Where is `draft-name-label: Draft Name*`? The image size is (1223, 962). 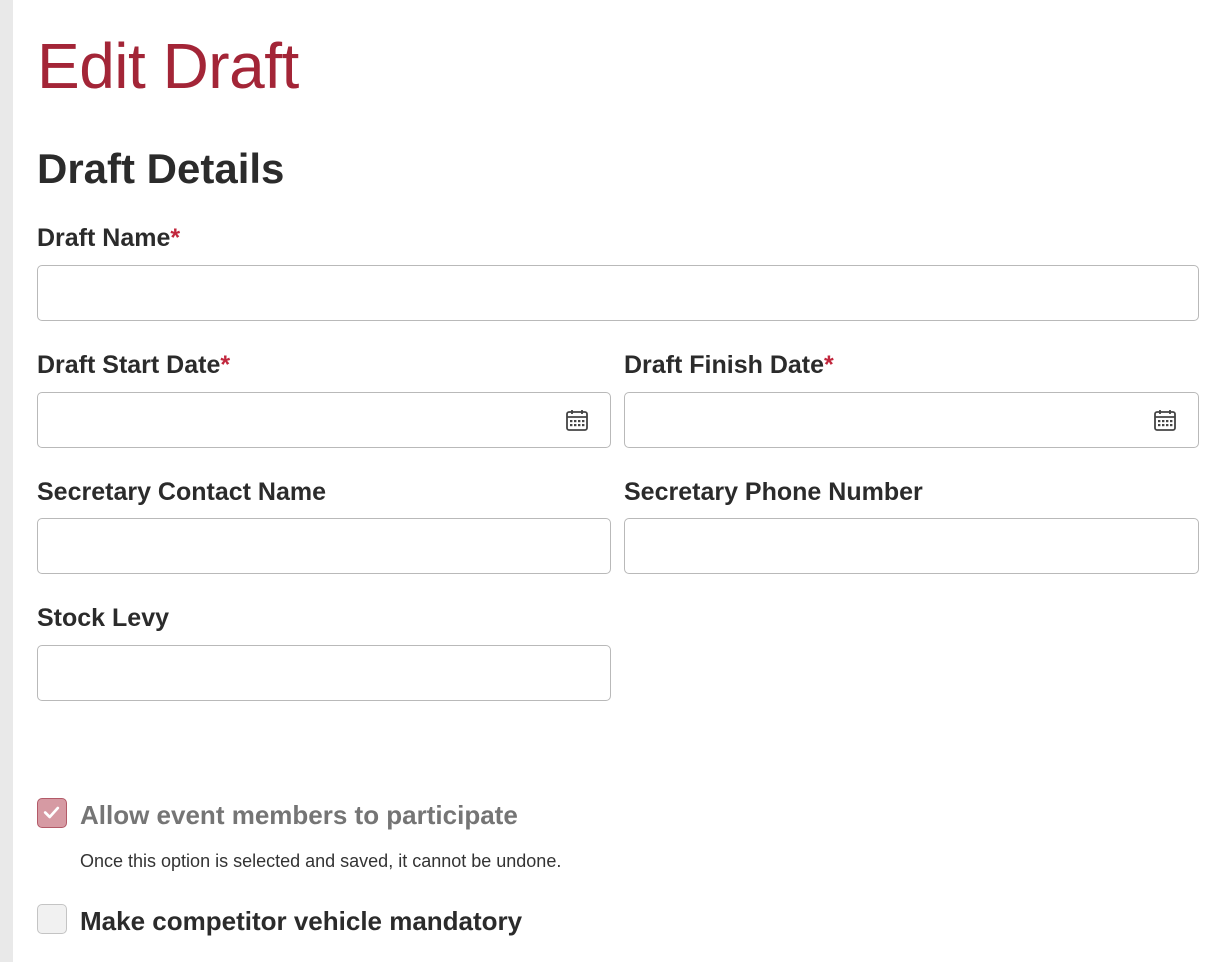 draft-name-label: Draft Name* is located at coordinates (108, 238).